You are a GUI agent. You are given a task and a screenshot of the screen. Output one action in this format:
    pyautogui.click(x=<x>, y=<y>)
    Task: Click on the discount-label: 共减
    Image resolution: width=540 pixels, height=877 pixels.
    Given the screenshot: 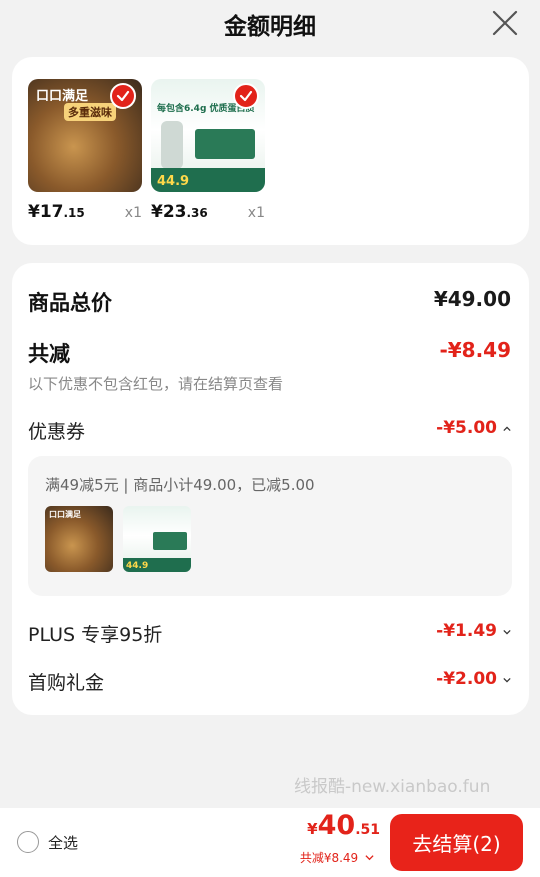 What is the action you would take?
    pyautogui.click(x=49, y=354)
    